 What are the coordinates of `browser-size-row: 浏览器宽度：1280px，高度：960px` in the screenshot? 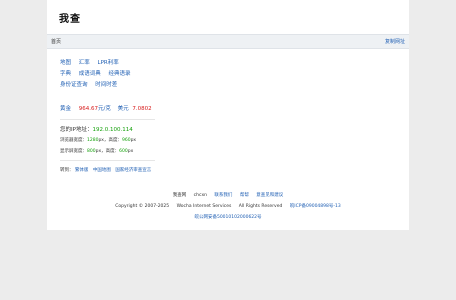 It's located at (98, 140).